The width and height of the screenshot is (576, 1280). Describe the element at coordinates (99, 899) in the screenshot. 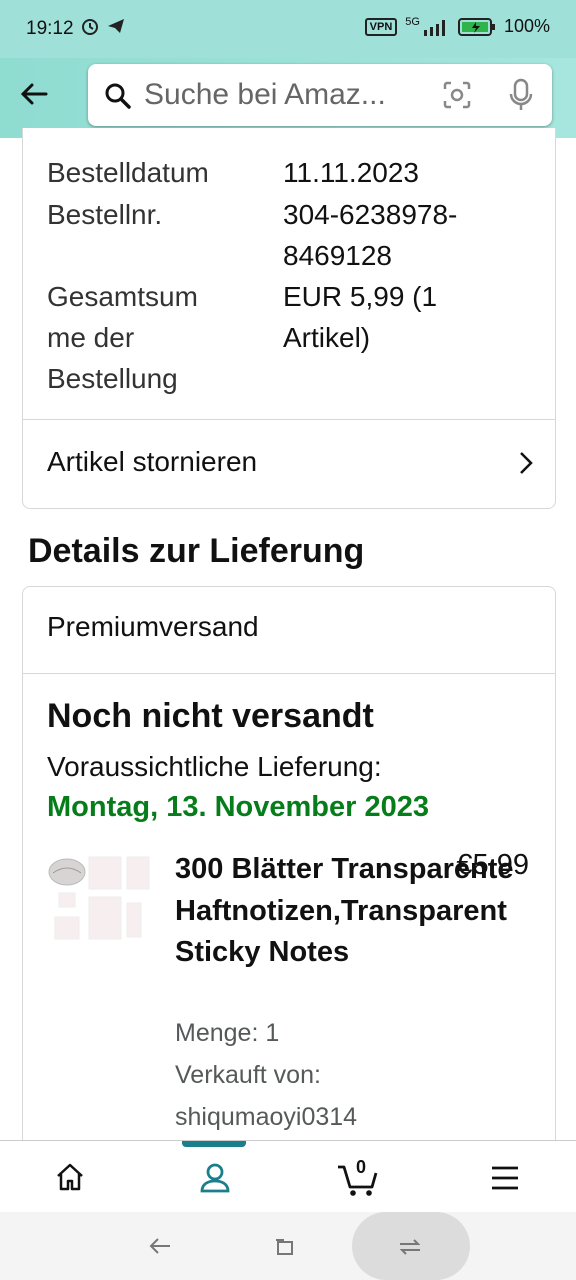

I see `product-image` at that location.